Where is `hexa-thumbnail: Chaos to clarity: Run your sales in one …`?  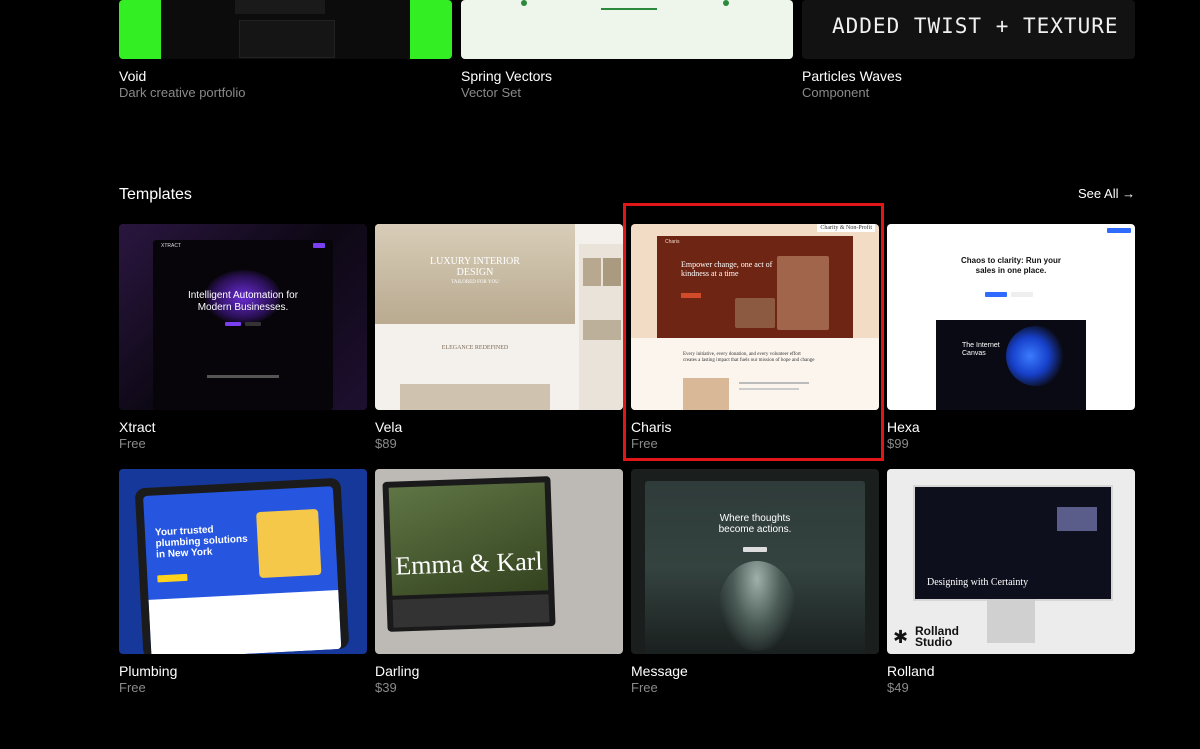
hexa-thumbnail: Chaos to clarity: Run your sales in one … is located at coordinates (1011, 317).